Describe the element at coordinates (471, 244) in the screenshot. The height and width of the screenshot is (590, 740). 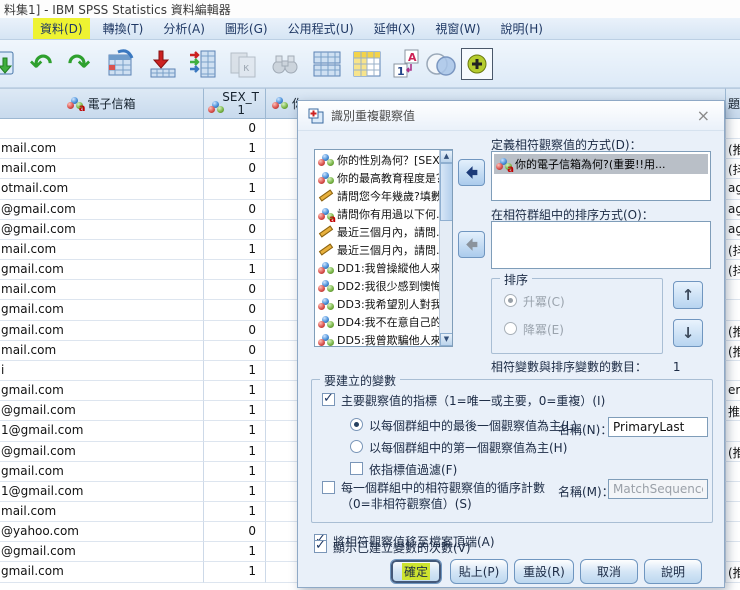
I see `move-to-sort-button` at that location.